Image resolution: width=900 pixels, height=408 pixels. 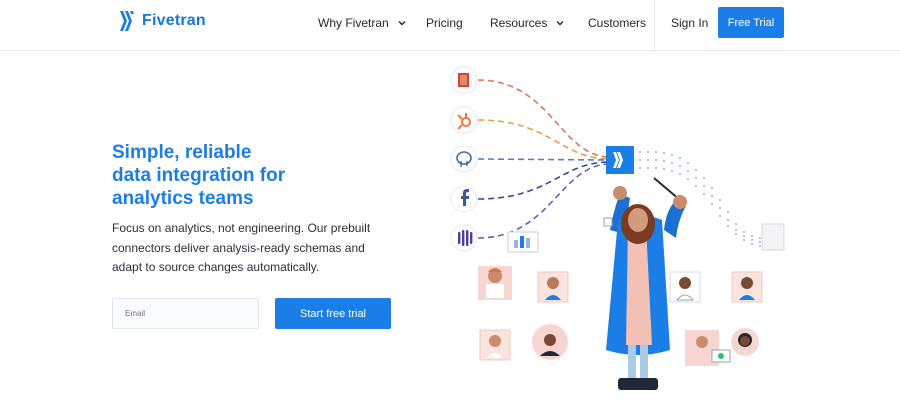 I want to click on brand-name: Fivetran, so click(x=174, y=20).